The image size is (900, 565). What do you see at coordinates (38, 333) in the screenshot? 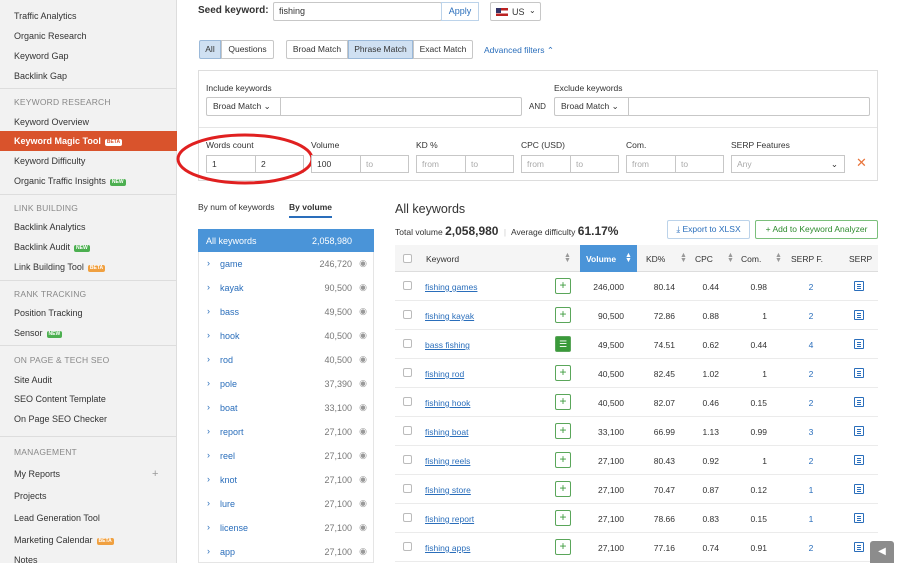
I see `sidebar-item-sensor: Sensor NEW` at bounding box center [38, 333].